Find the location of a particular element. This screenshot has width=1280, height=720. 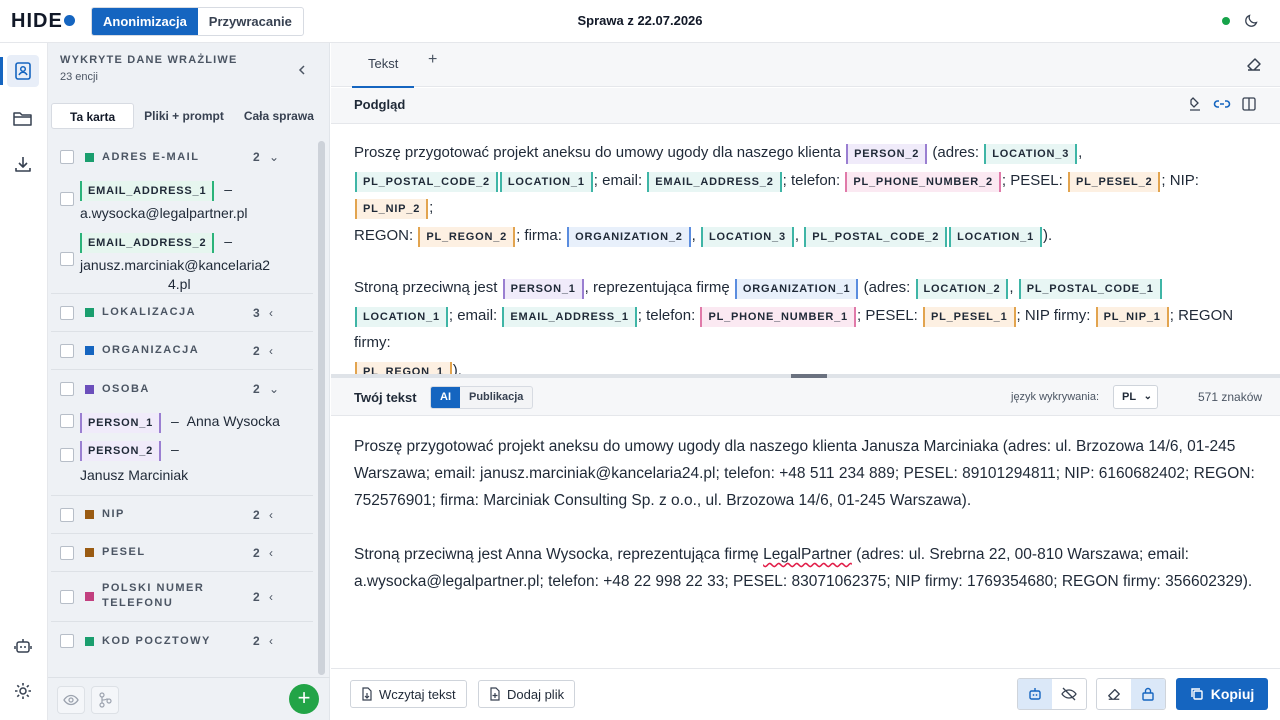

sidebar-scrollbar is located at coordinates (321, 408).